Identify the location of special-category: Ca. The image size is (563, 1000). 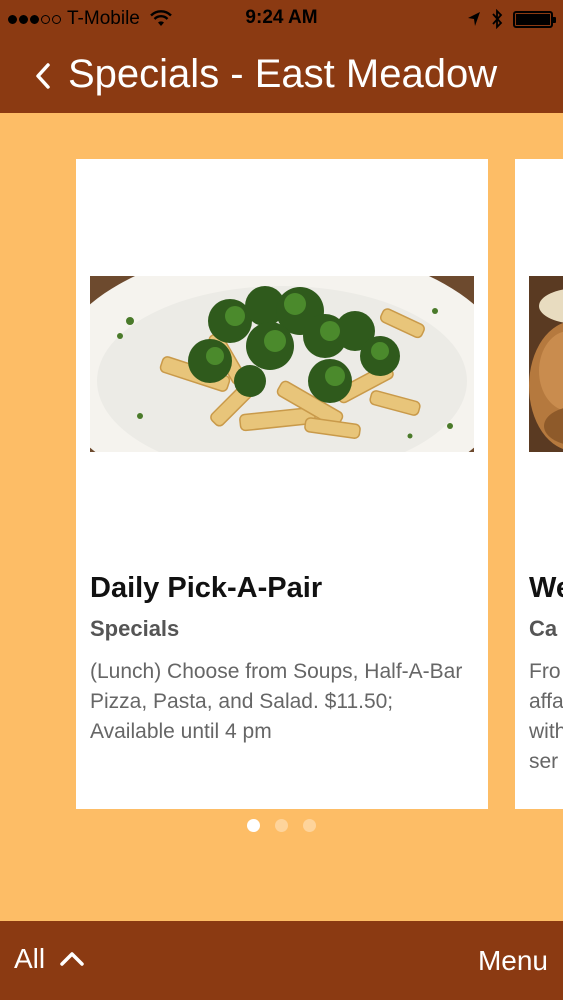
(543, 628).